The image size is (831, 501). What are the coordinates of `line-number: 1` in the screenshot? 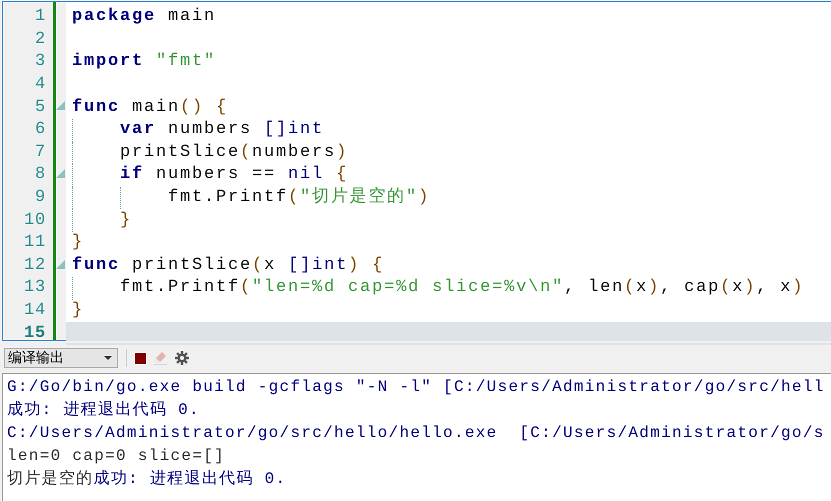 It's located at (40, 17).